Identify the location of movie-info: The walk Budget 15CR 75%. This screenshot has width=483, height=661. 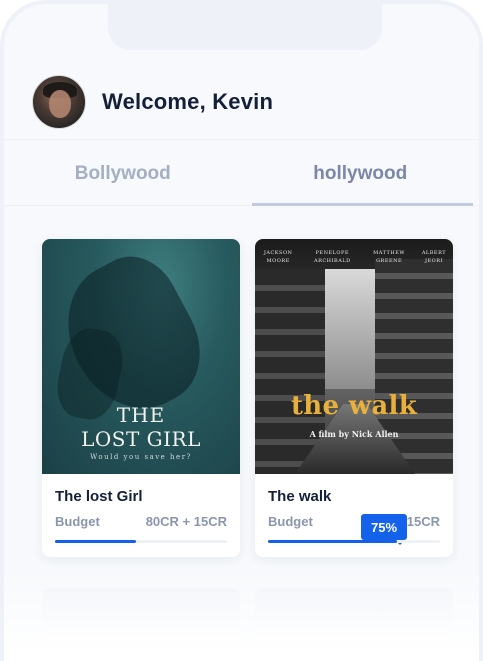
(354, 515).